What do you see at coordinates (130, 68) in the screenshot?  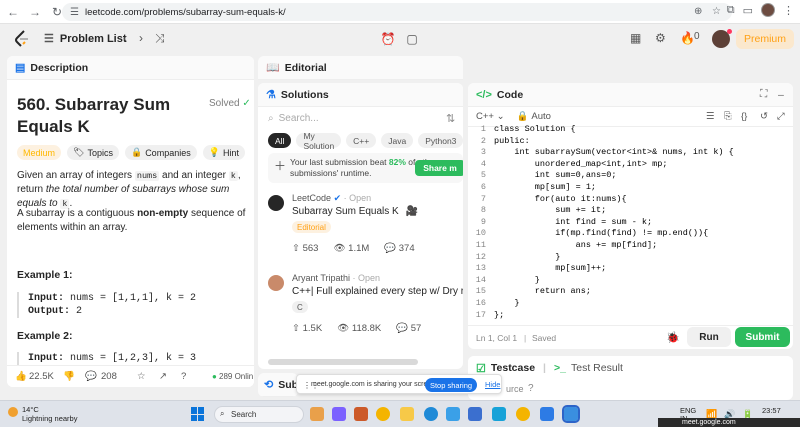 I see `description-tab: ▤ Description` at bounding box center [130, 68].